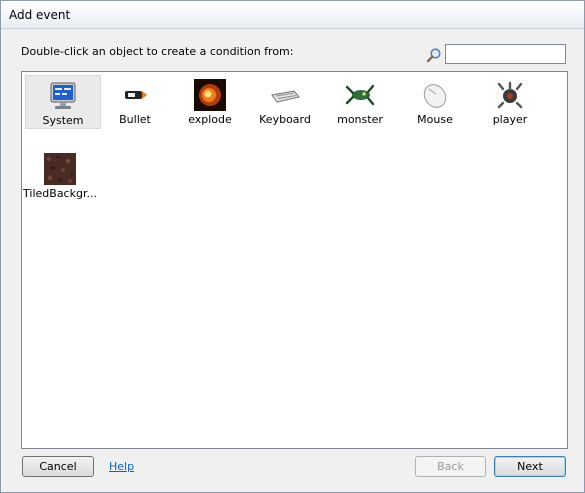  What do you see at coordinates (136, 95) in the screenshot?
I see `bullet-icon` at bounding box center [136, 95].